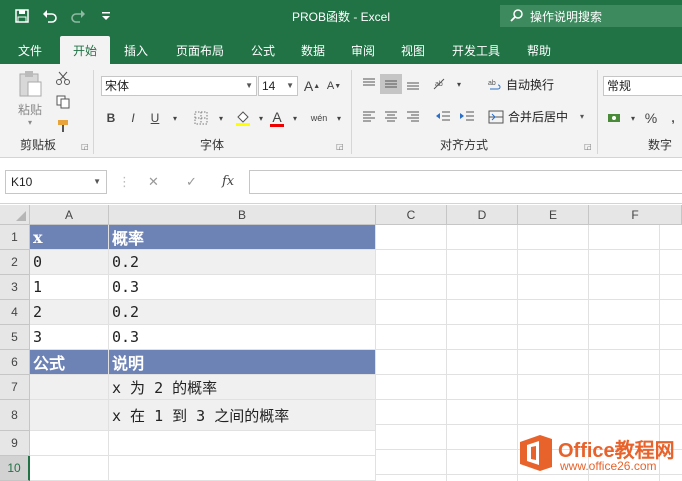 The height and width of the screenshot is (481, 682). What do you see at coordinates (191, 182) in the screenshot?
I see `enter-icon: ✓` at bounding box center [191, 182].